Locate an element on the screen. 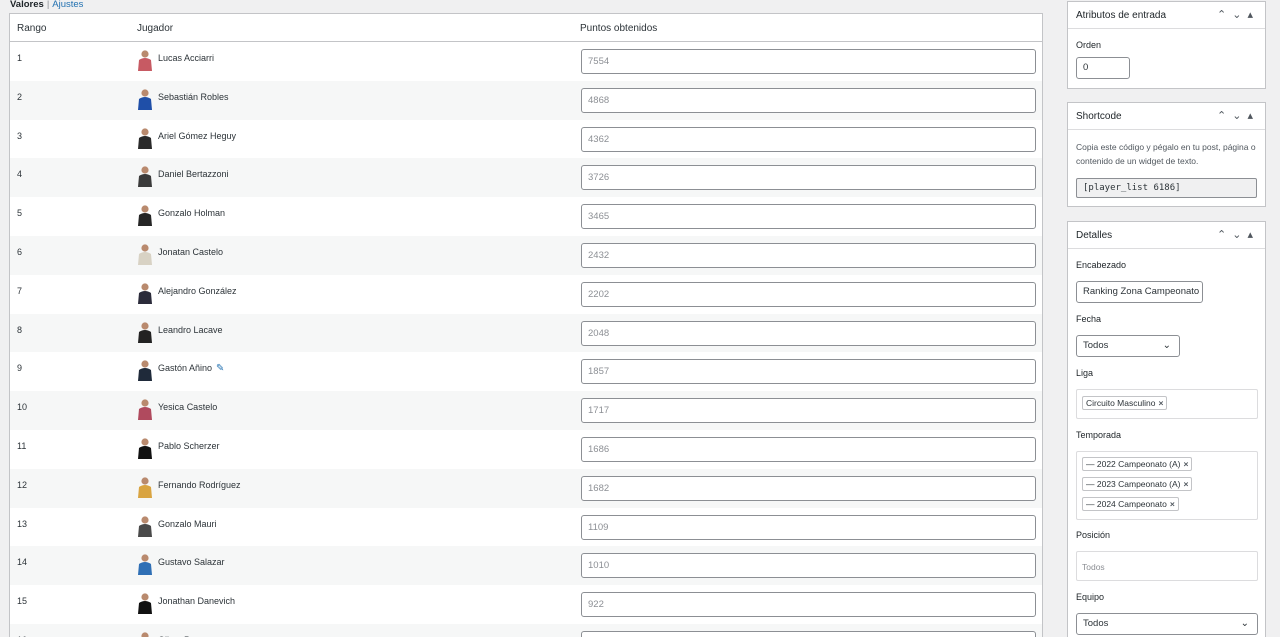 This screenshot has width=1280, height=637. player-name: Pablo Scherzer is located at coordinates (189, 446).